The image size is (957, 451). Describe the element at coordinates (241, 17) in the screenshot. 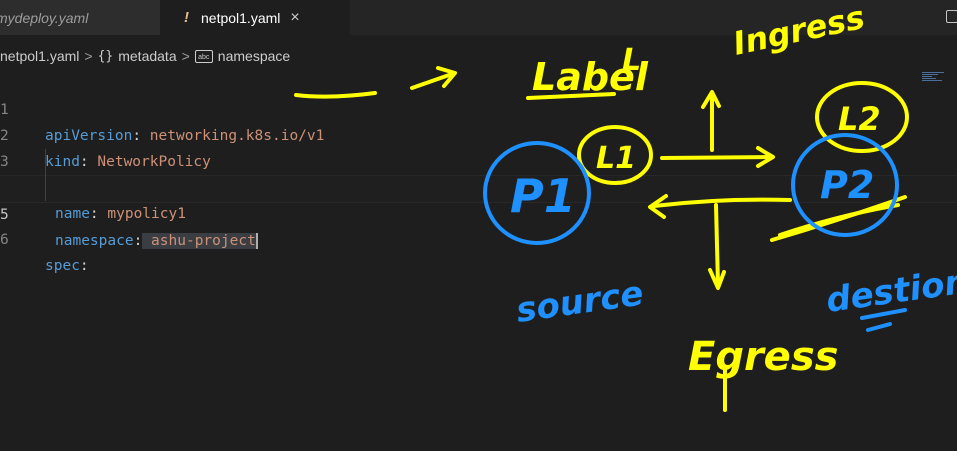

I see `tab-label: netpol1.yaml` at that location.